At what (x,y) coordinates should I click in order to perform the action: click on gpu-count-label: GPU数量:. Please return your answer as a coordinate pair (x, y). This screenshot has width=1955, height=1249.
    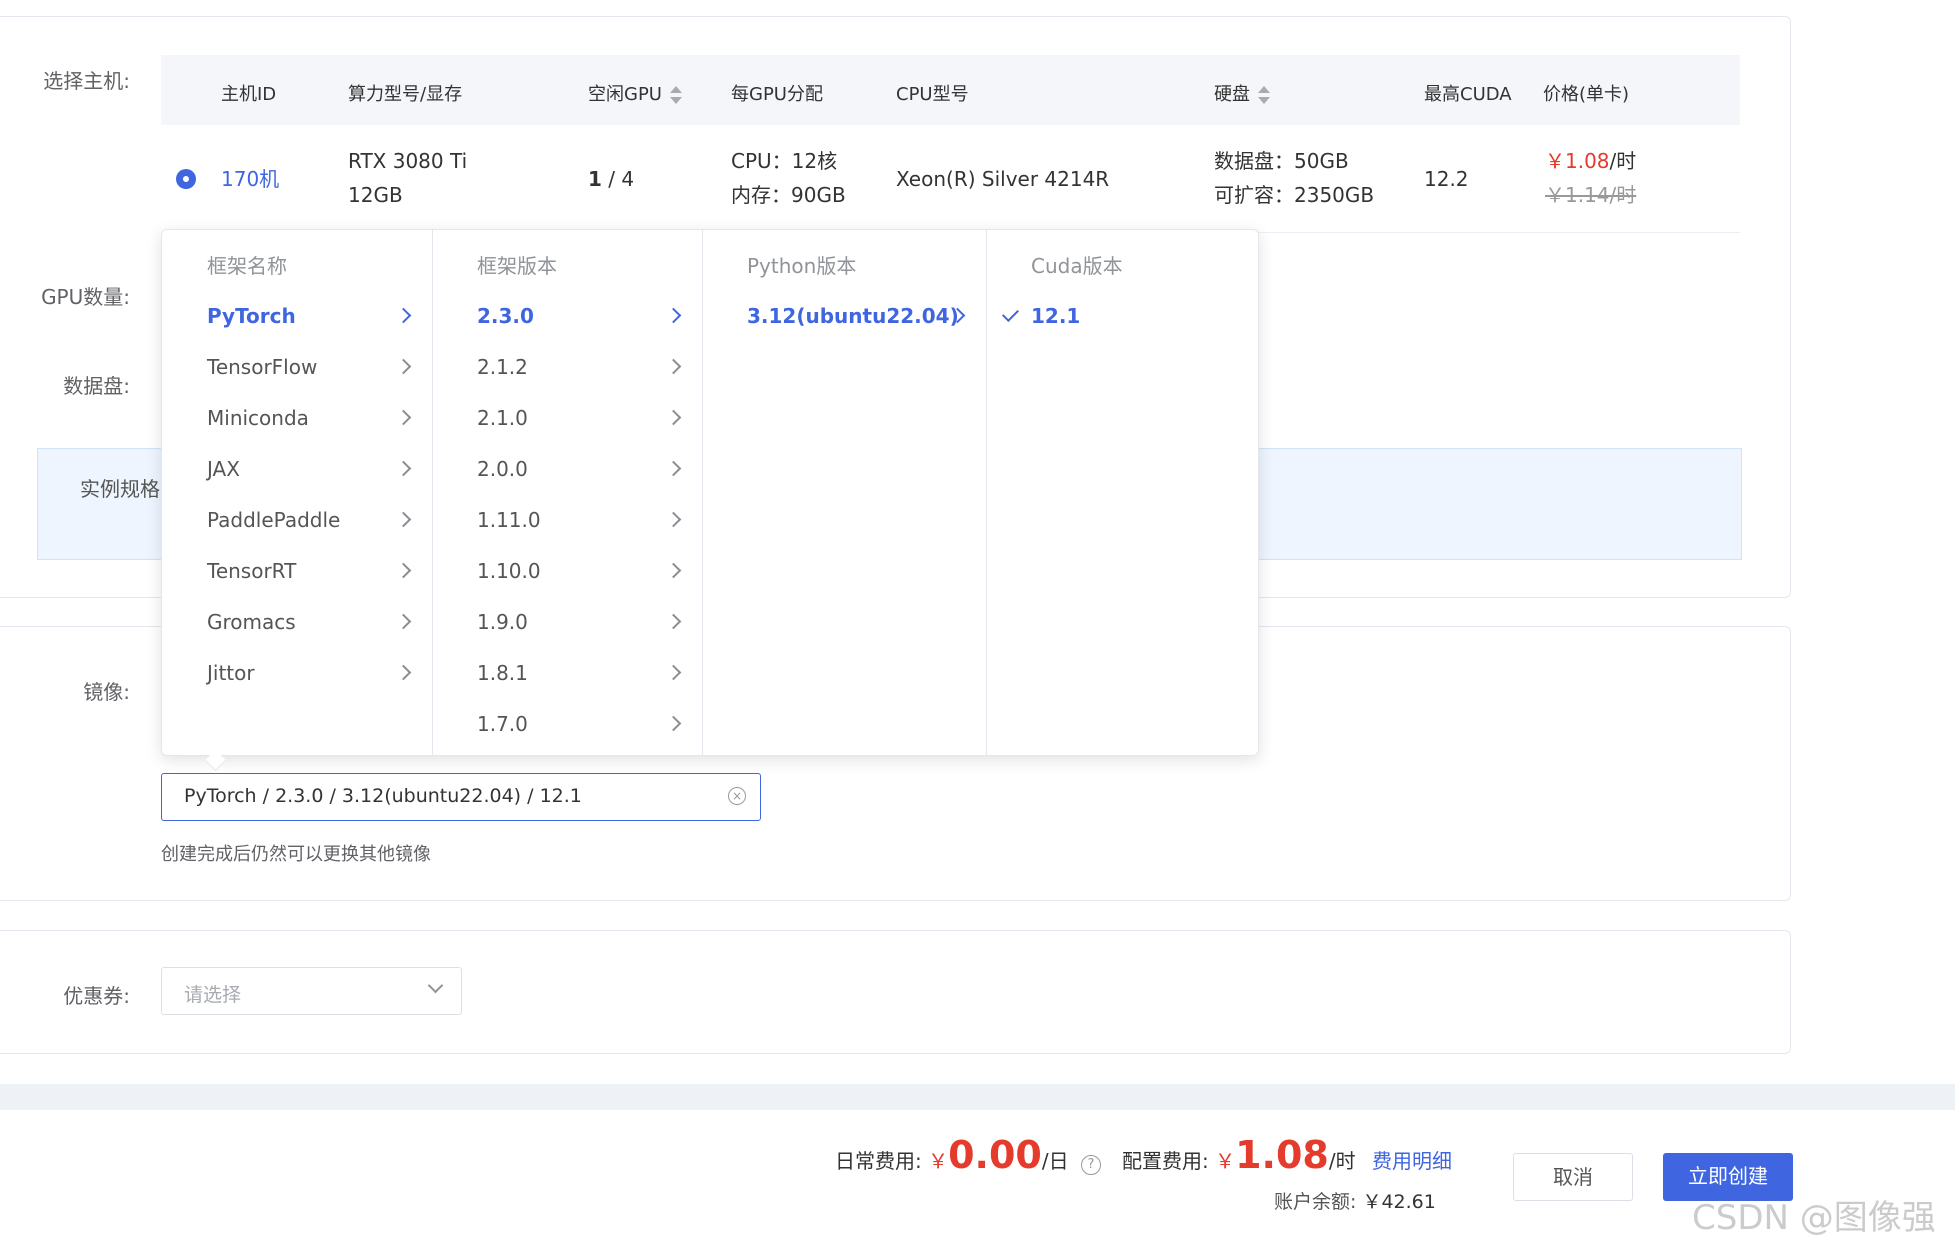
    Looking at the image, I should click on (85, 297).